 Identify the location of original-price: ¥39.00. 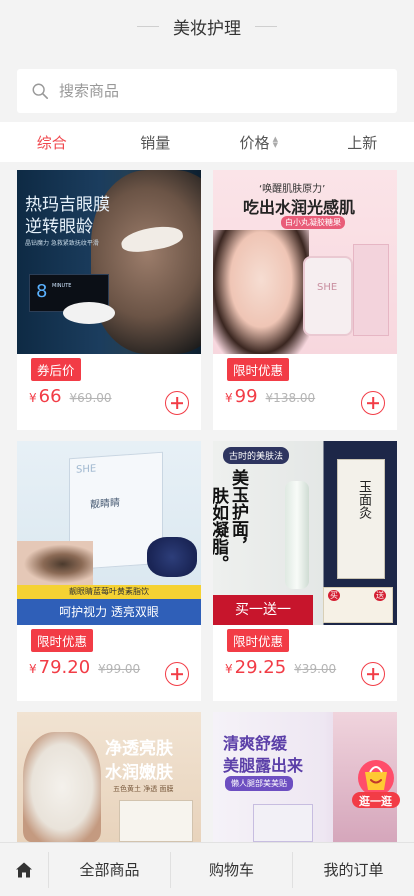
(315, 669).